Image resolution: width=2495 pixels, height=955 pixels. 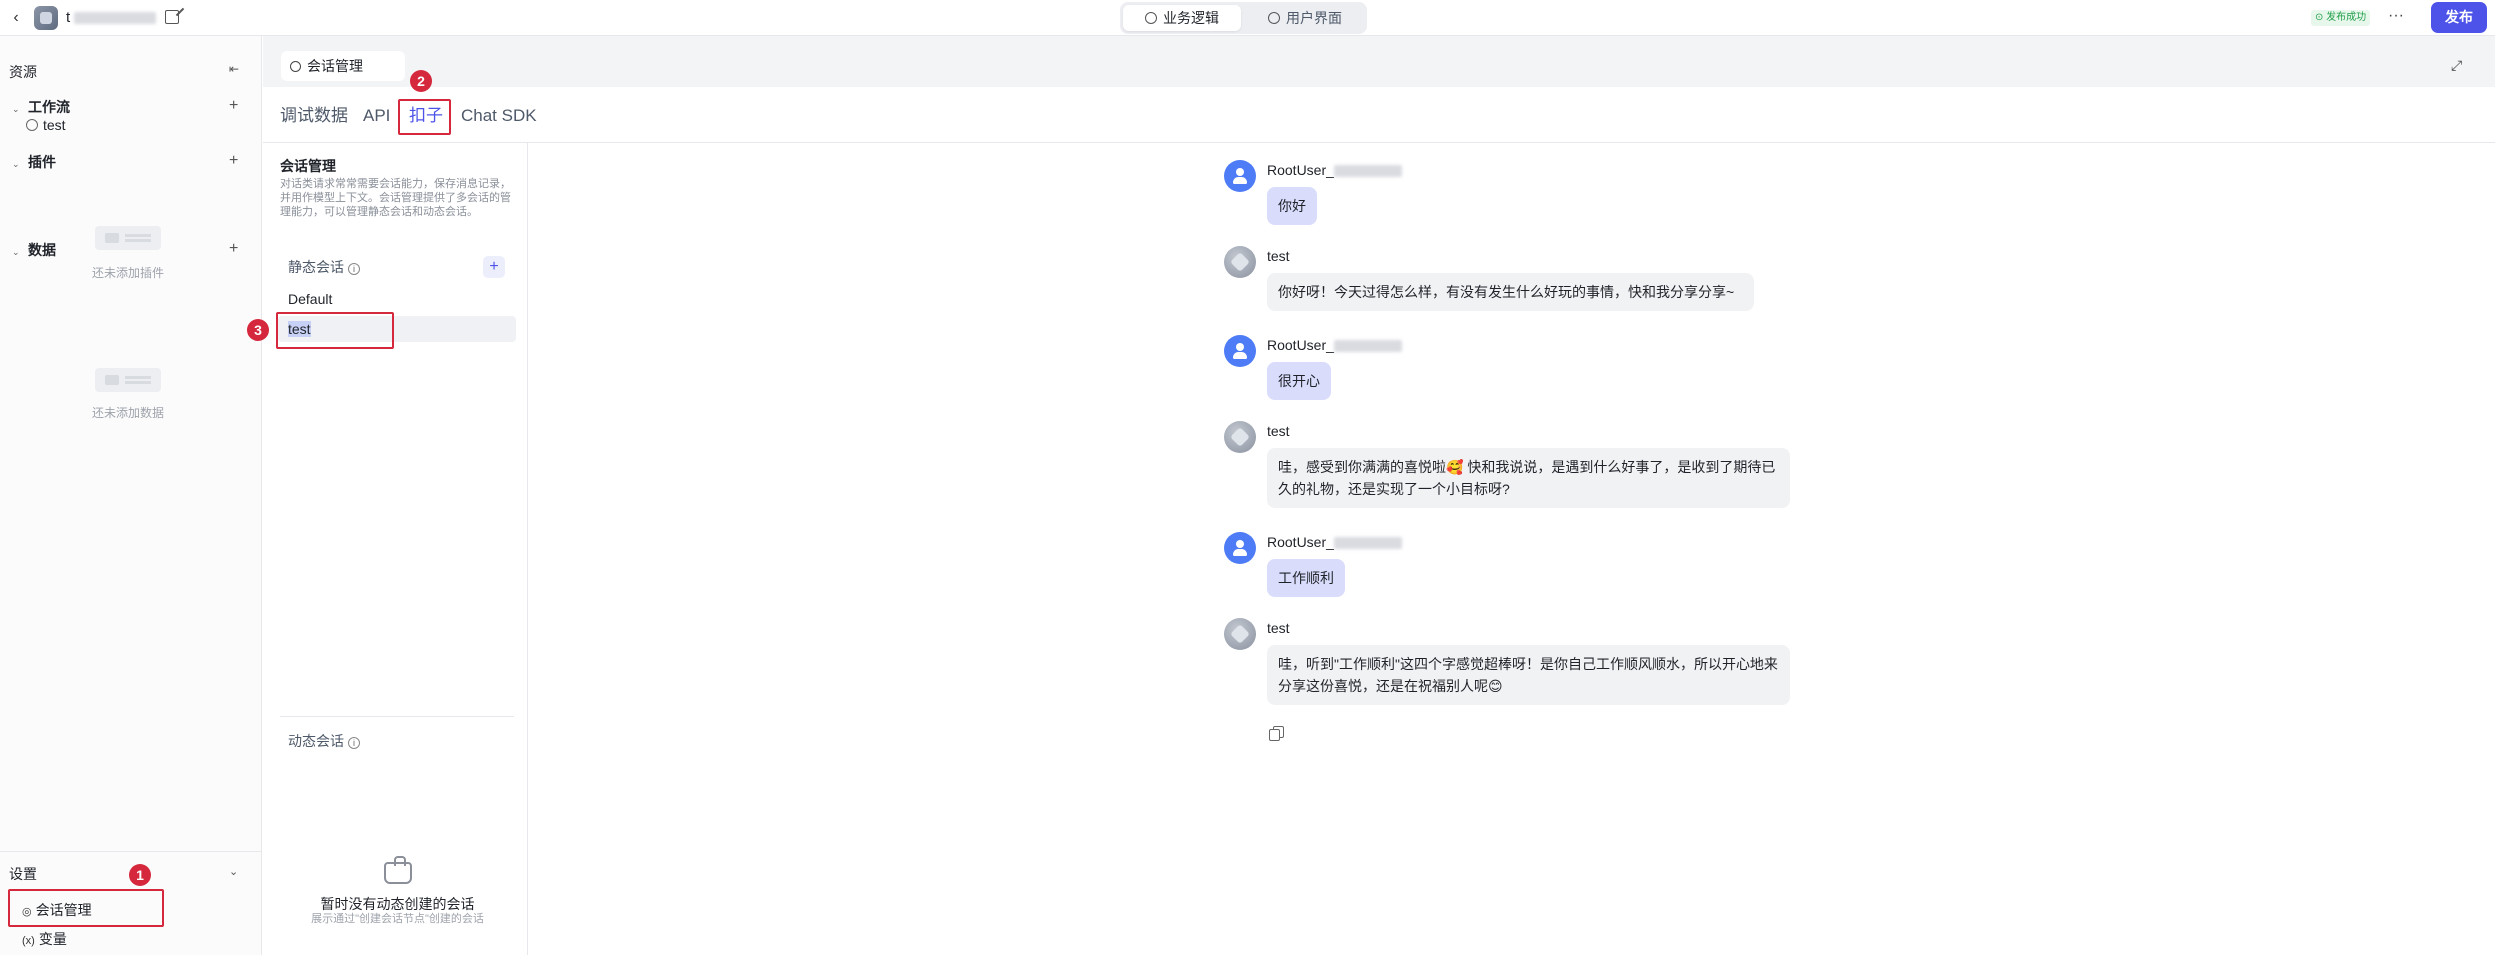 I want to click on section-label: 插件, so click(x=42, y=162).